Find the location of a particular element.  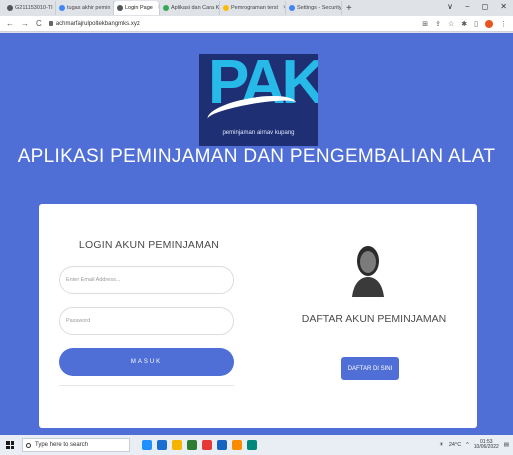

tab-label: Settings - Security is located at coordinates (319, 8).